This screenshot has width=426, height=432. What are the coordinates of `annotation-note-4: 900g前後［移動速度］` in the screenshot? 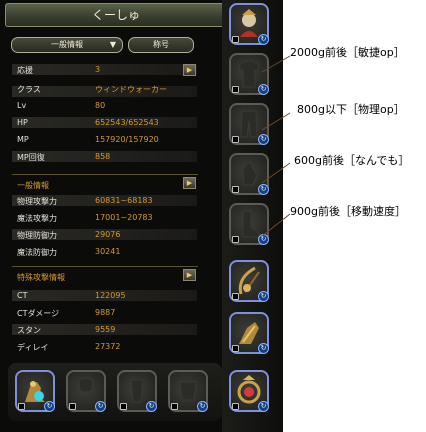 It's located at (348, 211).